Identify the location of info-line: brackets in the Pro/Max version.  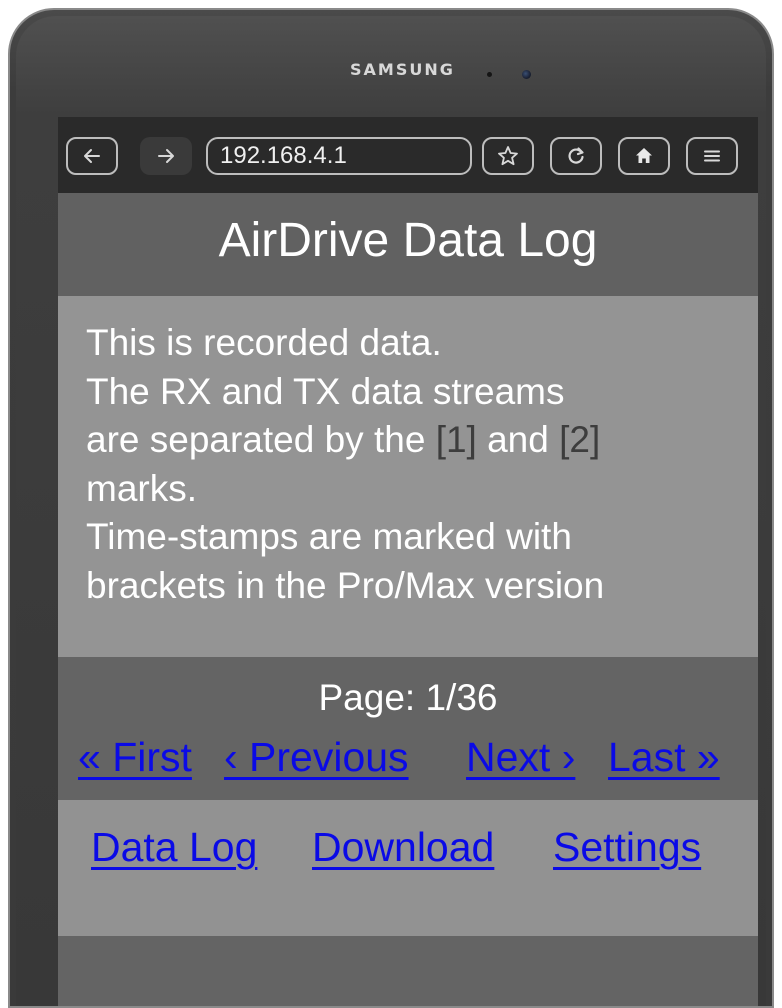
(345, 585).